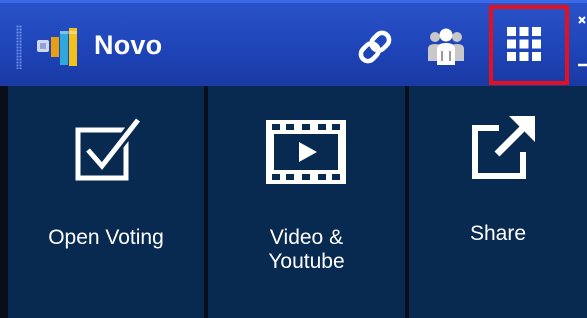 Image resolution: width=587 pixels, height=318 pixels. I want to click on tile-label-video-line2: Youtube, so click(306, 261).